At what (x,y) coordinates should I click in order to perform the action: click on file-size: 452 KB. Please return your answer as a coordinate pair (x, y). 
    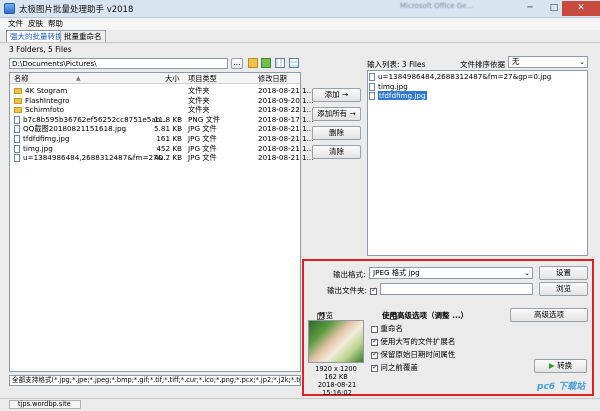
    Looking at the image, I should click on (169, 148).